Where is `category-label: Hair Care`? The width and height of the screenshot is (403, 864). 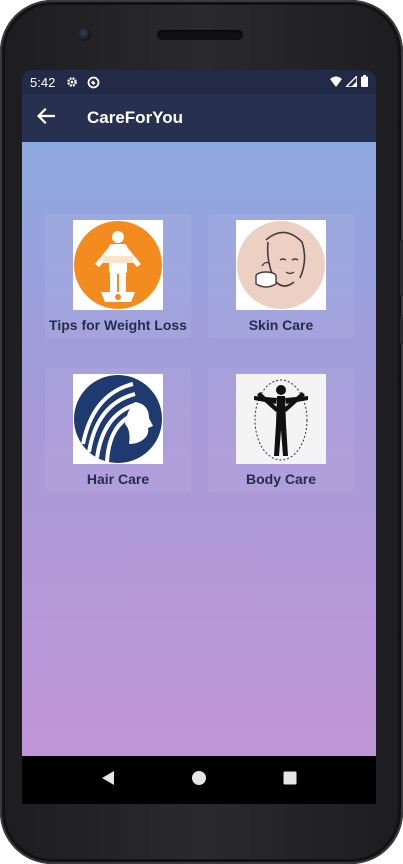
category-label: Hair Care is located at coordinates (118, 479).